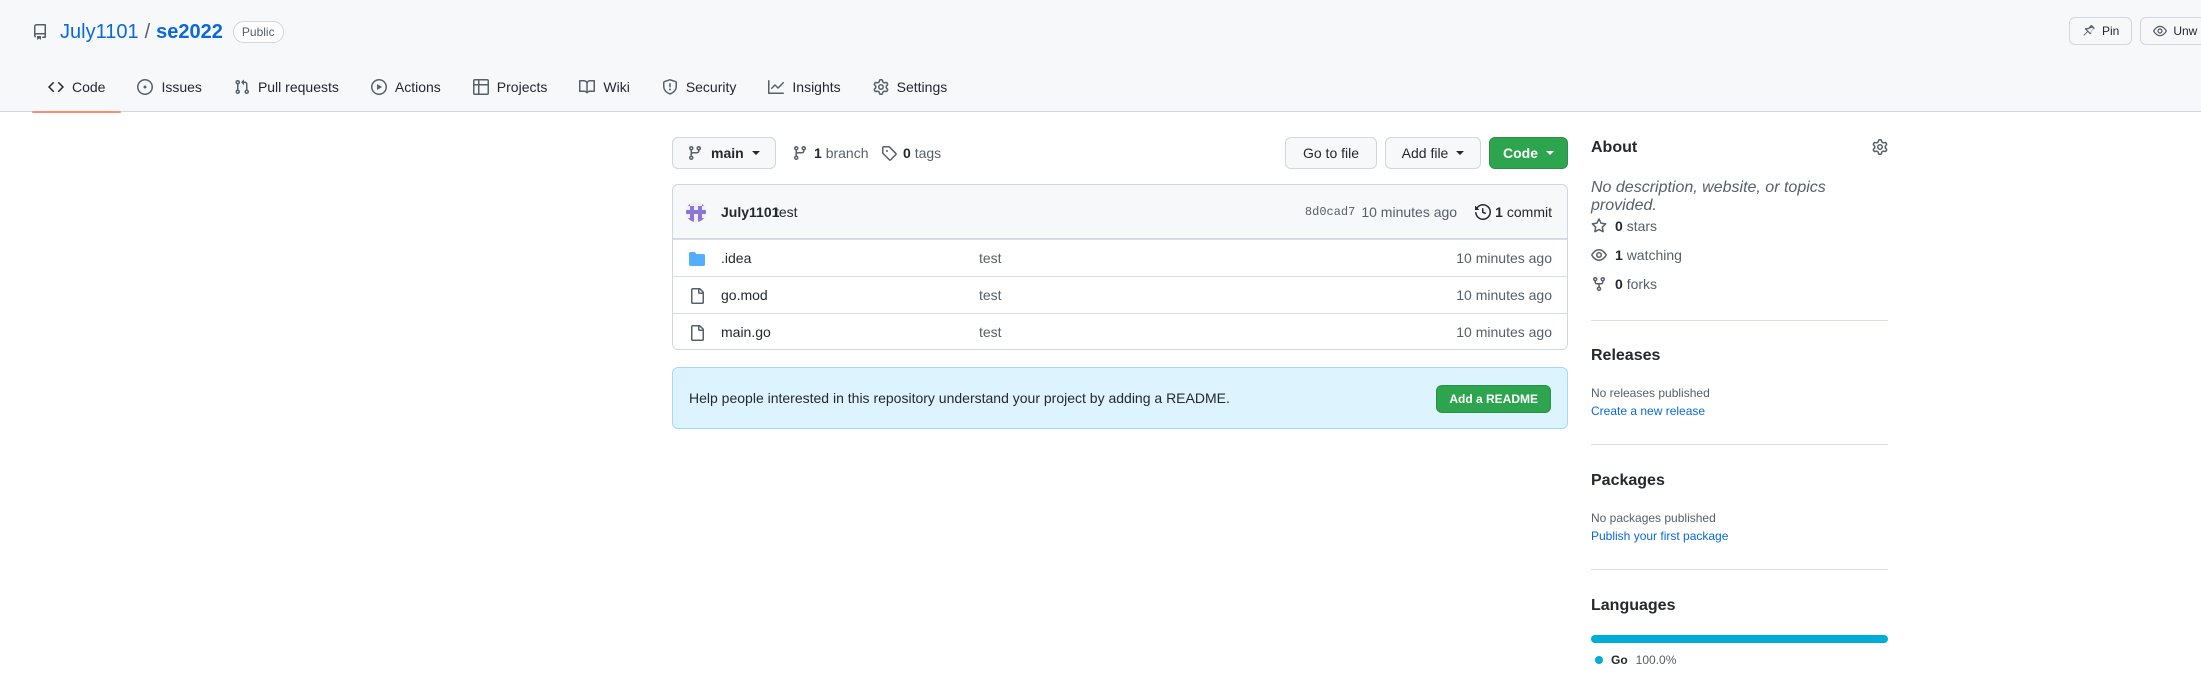 This screenshot has width=2201, height=693. What do you see at coordinates (1659, 536) in the screenshot?
I see `publish-package-link: Publish your first package` at bounding box center [1659, 536].